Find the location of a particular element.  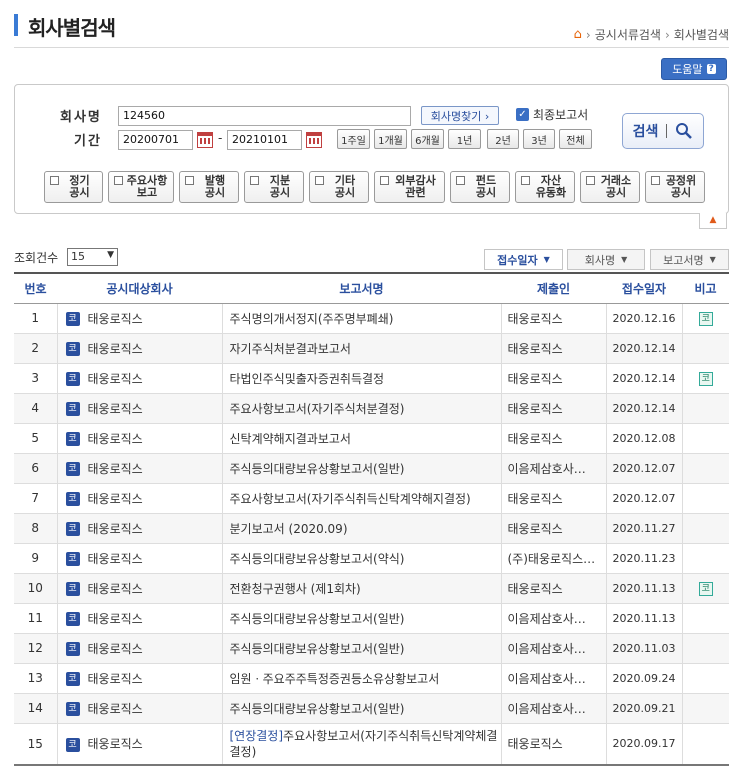

period-button-1w: 1주일 is located at coordinates (353, 139).